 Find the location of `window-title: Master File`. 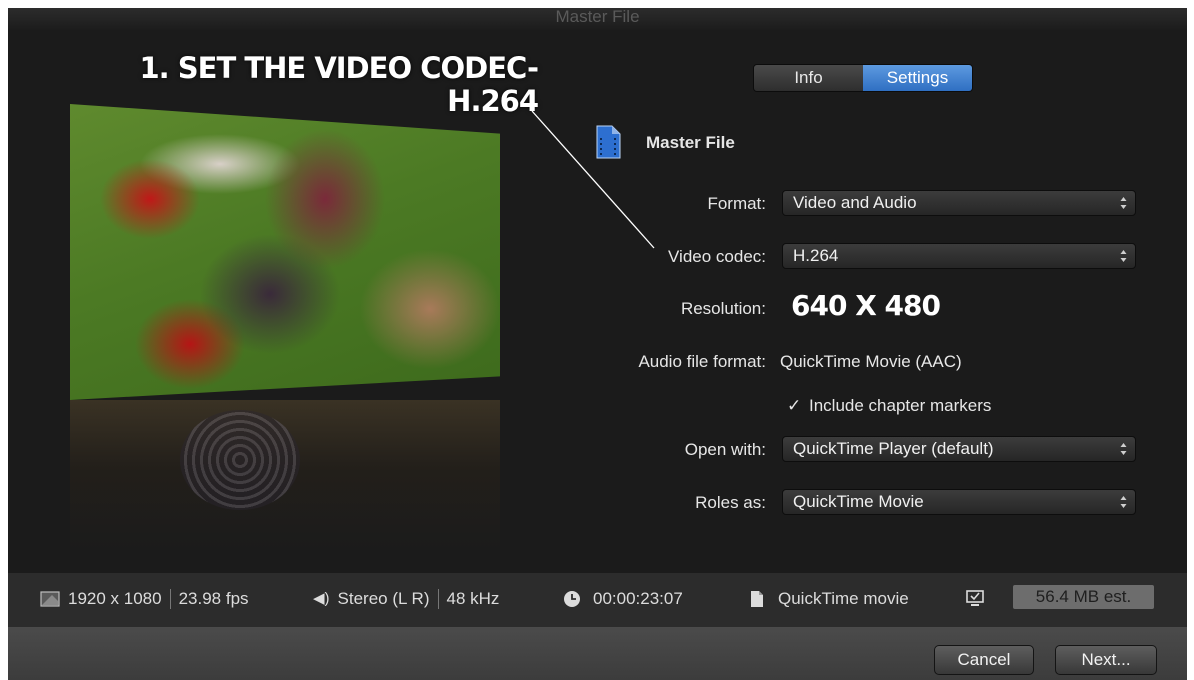

window-title: Master File is located at coordinates (597, 19).